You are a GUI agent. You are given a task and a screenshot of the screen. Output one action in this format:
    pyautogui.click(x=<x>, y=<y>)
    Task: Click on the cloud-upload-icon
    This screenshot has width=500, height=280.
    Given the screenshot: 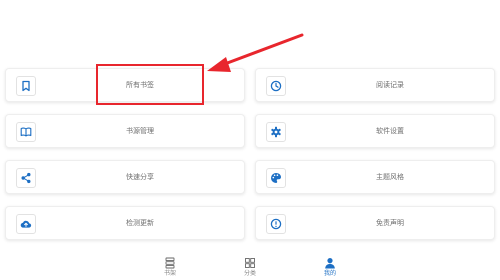 What is the action you would take?
    pyautogui.click(x=26, y=224)
    